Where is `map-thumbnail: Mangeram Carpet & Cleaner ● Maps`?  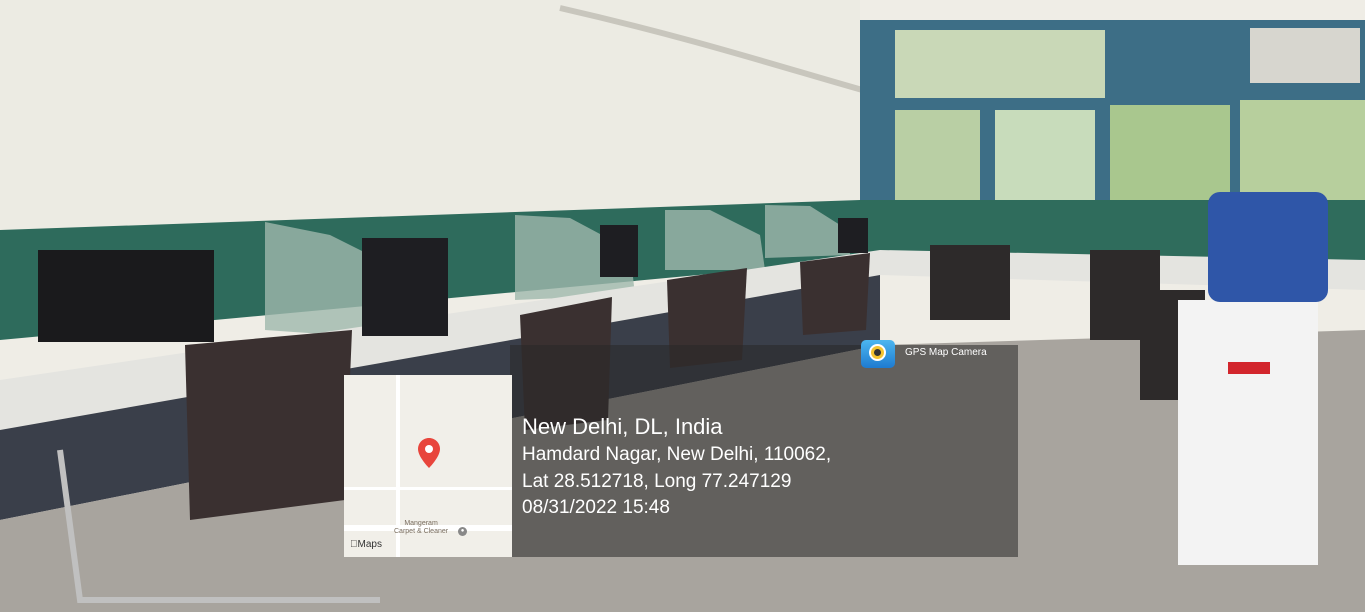 map-thumbnail: Mangeram Carpet & Cleaner ● Maps is located at coordinates (428, 466).